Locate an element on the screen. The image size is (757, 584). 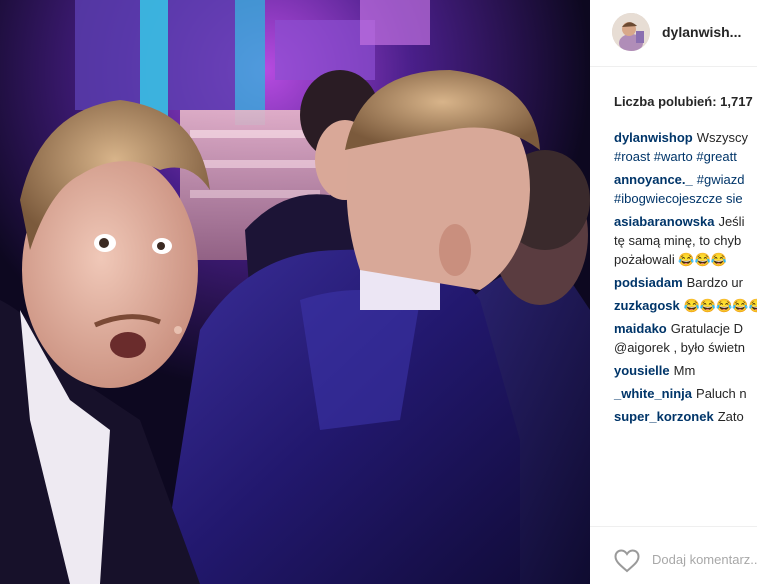
comment-username: annoyance._ is located at coordinates (653, 179).